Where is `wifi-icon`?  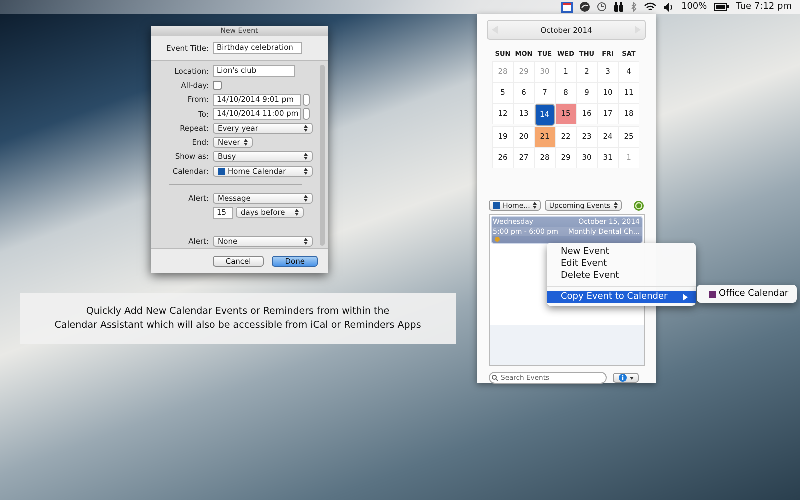 wifi-icon is located at coordinates (651, 7).